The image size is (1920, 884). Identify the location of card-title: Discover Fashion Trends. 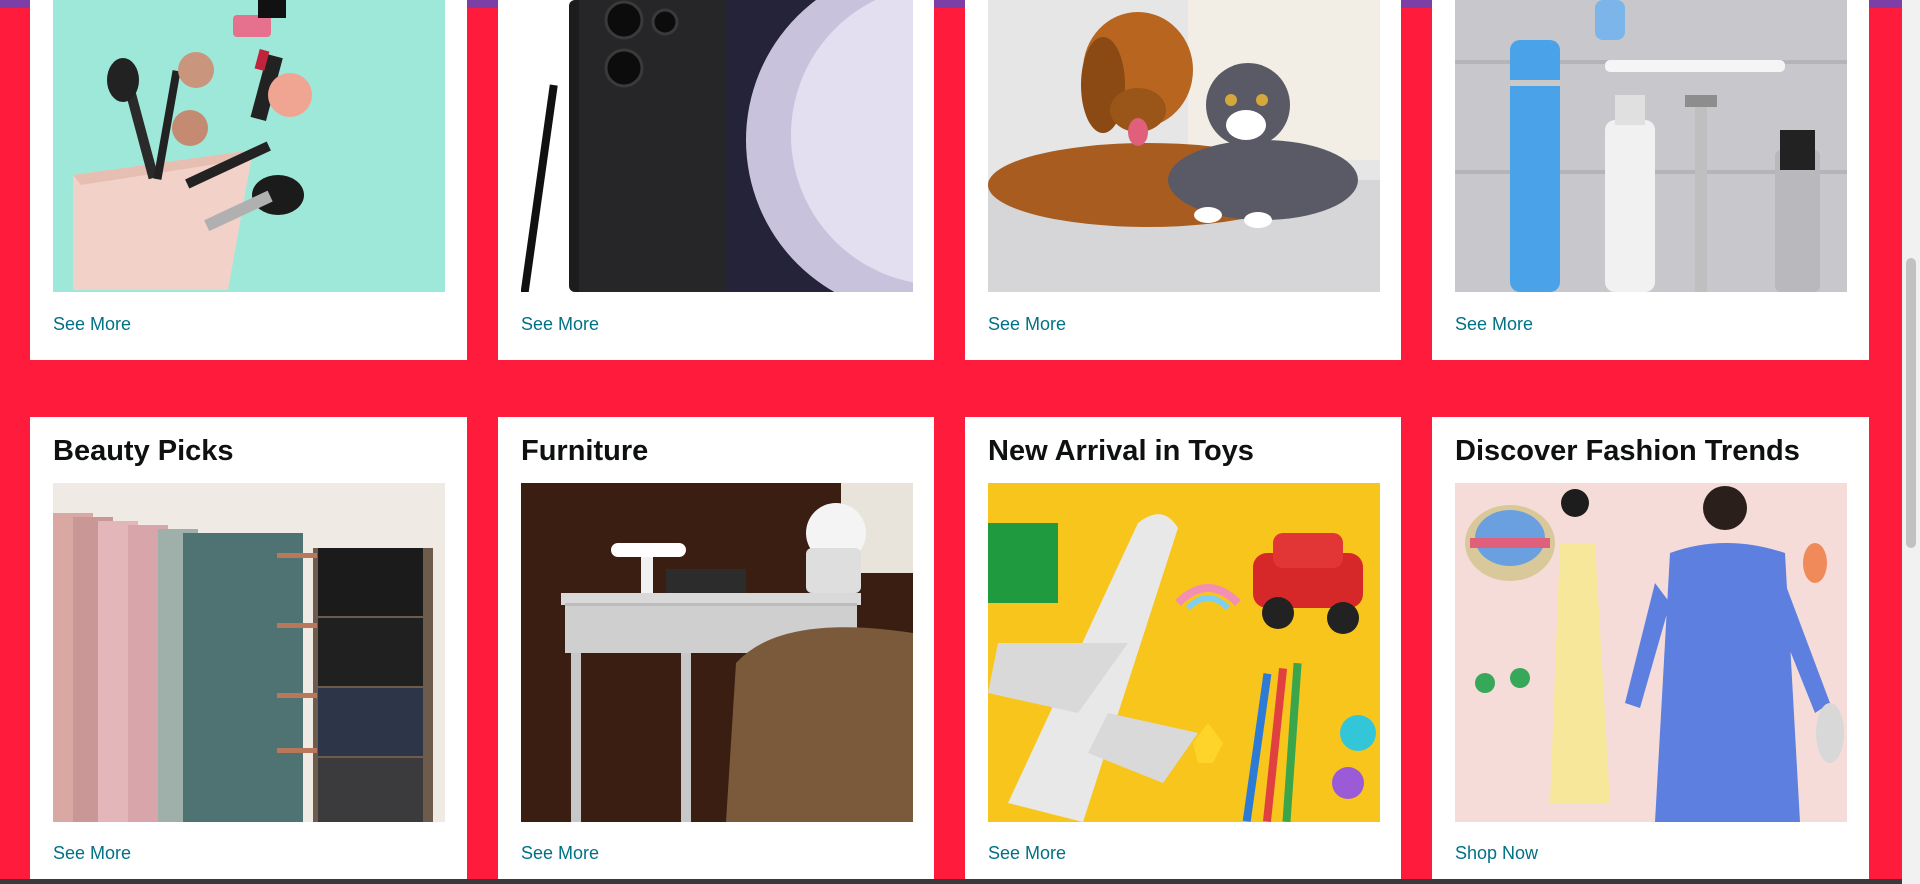
(1627, 451).